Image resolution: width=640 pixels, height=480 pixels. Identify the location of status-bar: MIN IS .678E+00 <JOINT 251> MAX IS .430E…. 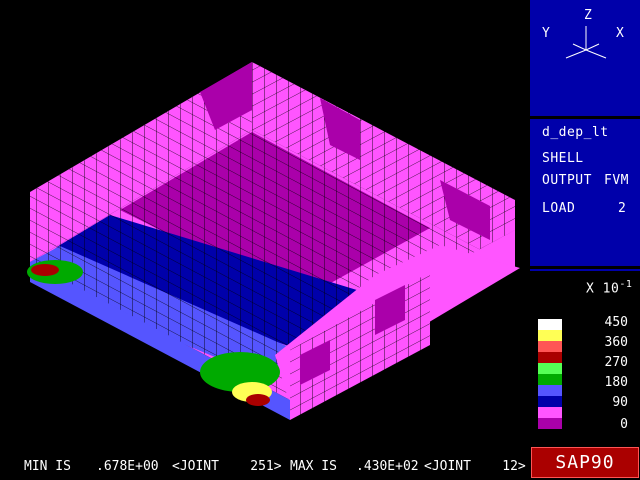
(264, 466).